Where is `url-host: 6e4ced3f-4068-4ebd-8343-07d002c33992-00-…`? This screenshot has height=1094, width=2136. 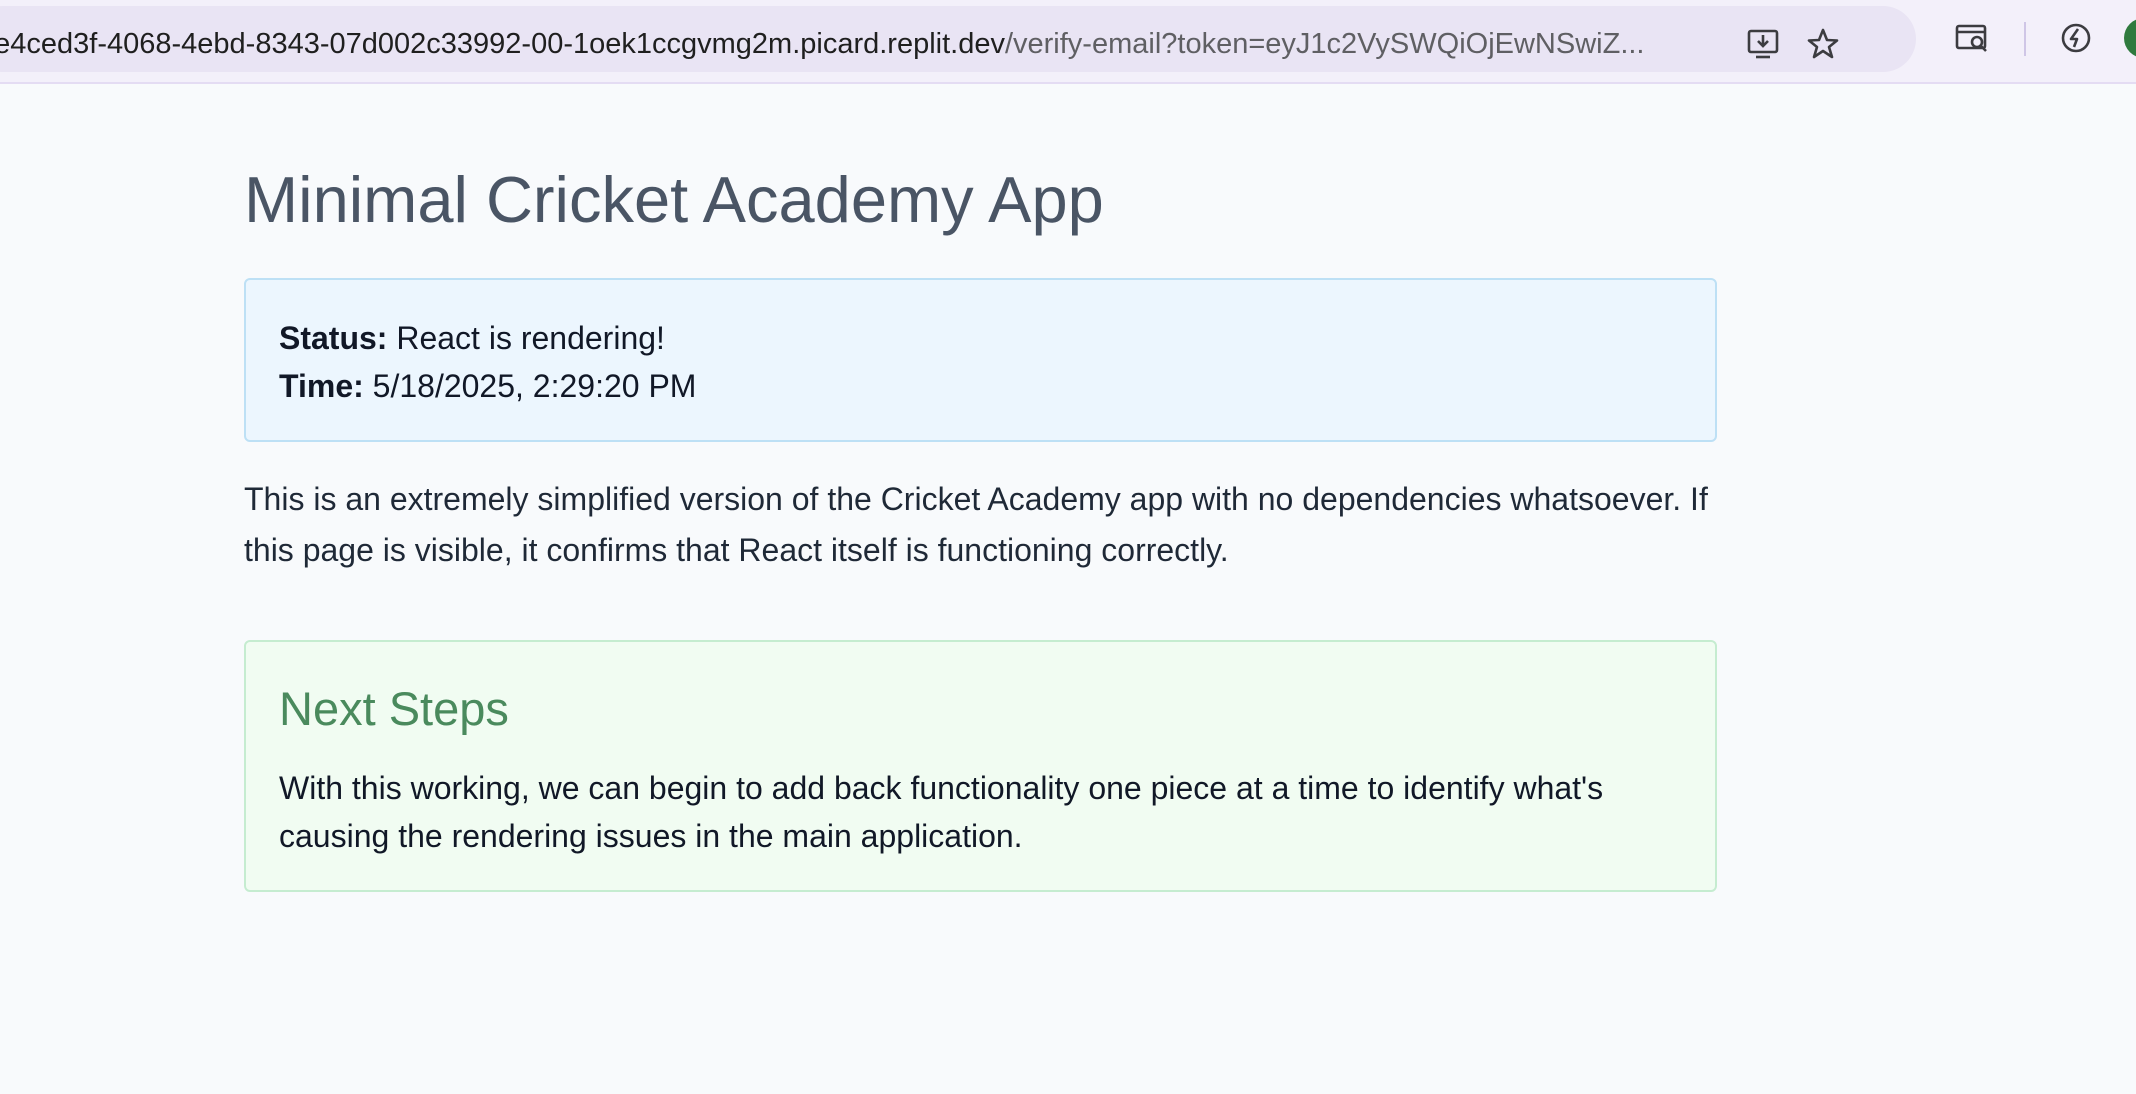
url-host: 6e4ced3f-4068-4ebd-8343-07d002c33992-00-… is located at coordinates (502, 44).